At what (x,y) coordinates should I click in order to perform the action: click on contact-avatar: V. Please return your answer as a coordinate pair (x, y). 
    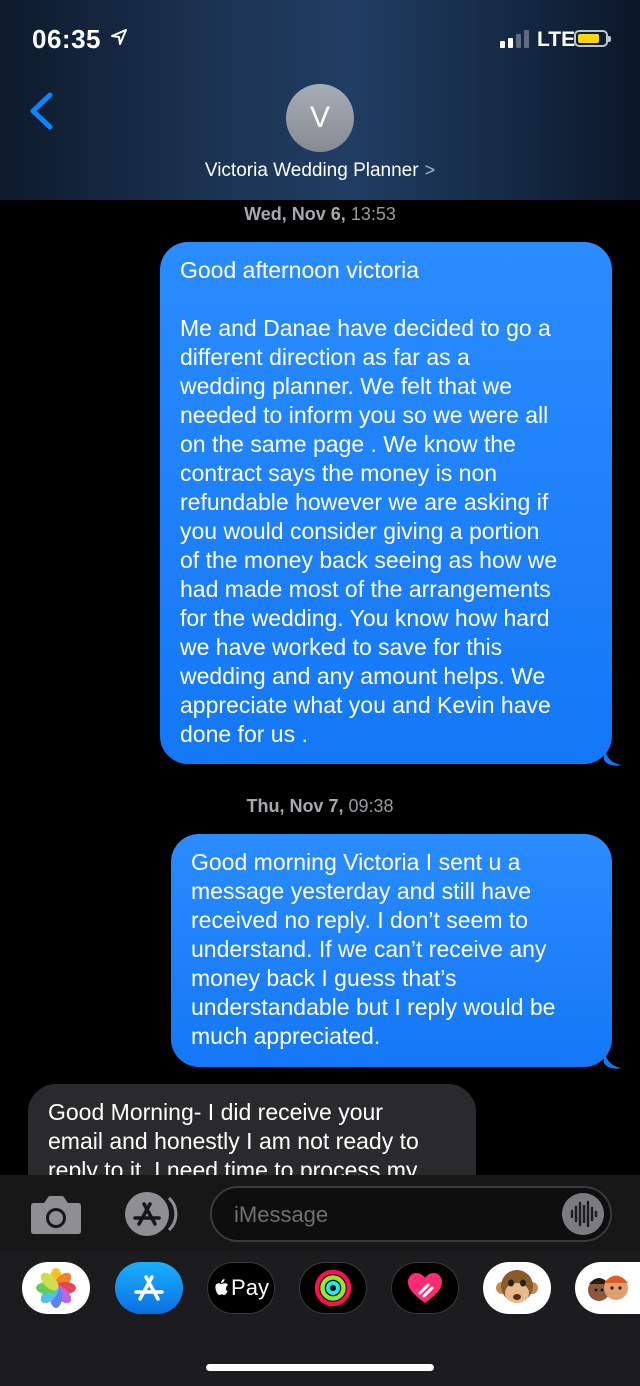
    Looking at the image, I should click on (320, 118).